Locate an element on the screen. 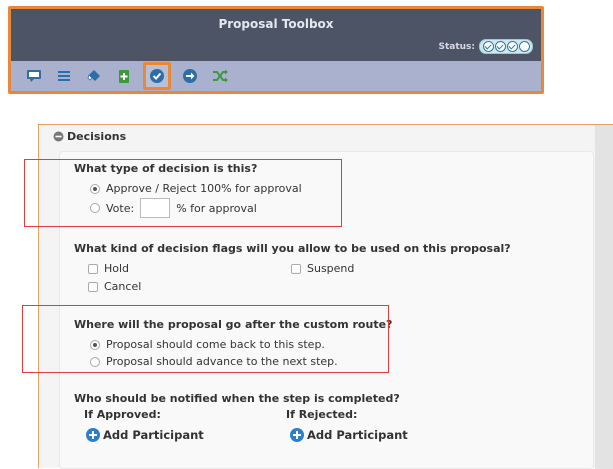 The image size is (613, 469). route-highlight is located at coordinates (205, 339).